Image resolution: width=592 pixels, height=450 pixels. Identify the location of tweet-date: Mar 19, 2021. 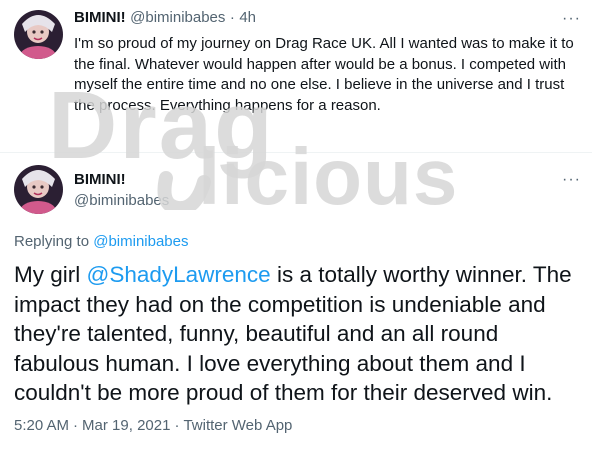
(126, 425).